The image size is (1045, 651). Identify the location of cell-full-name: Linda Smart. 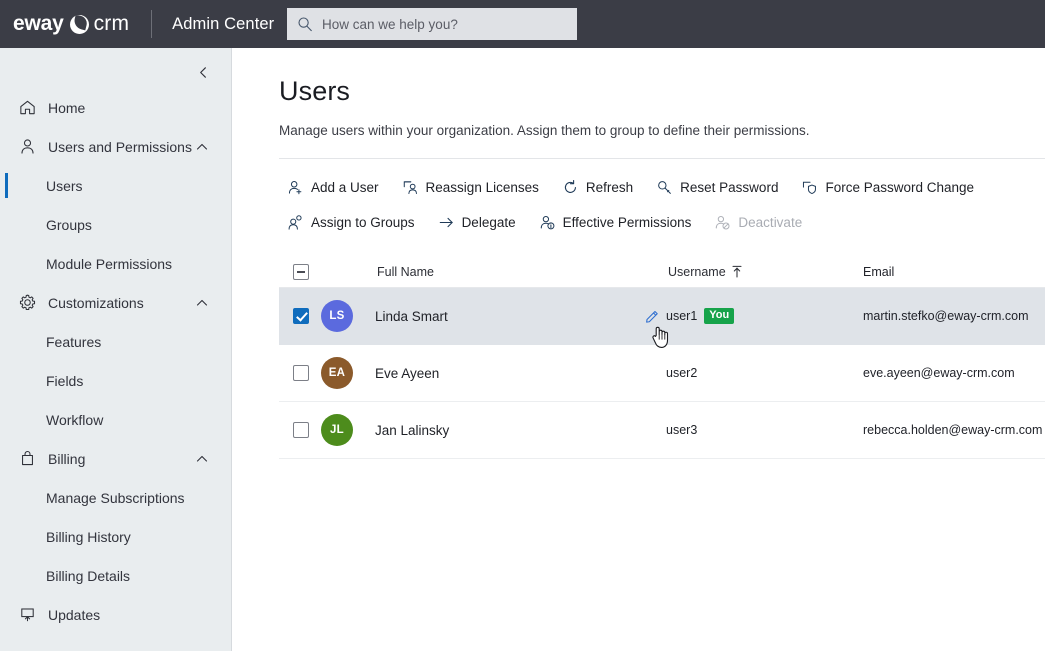
(411, 316).